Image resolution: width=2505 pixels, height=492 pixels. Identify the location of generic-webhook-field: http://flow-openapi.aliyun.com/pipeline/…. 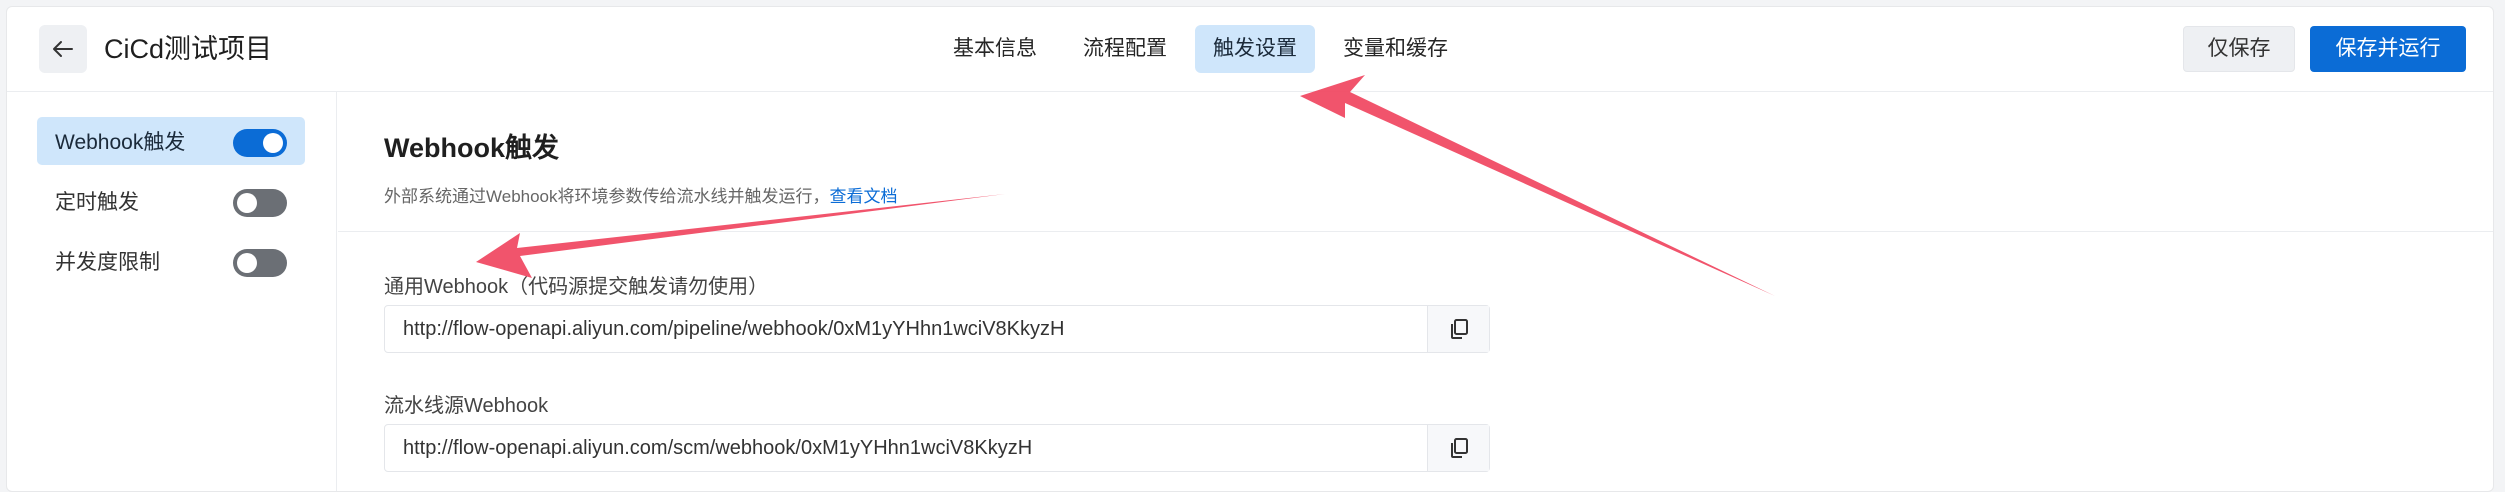
(937, 329).